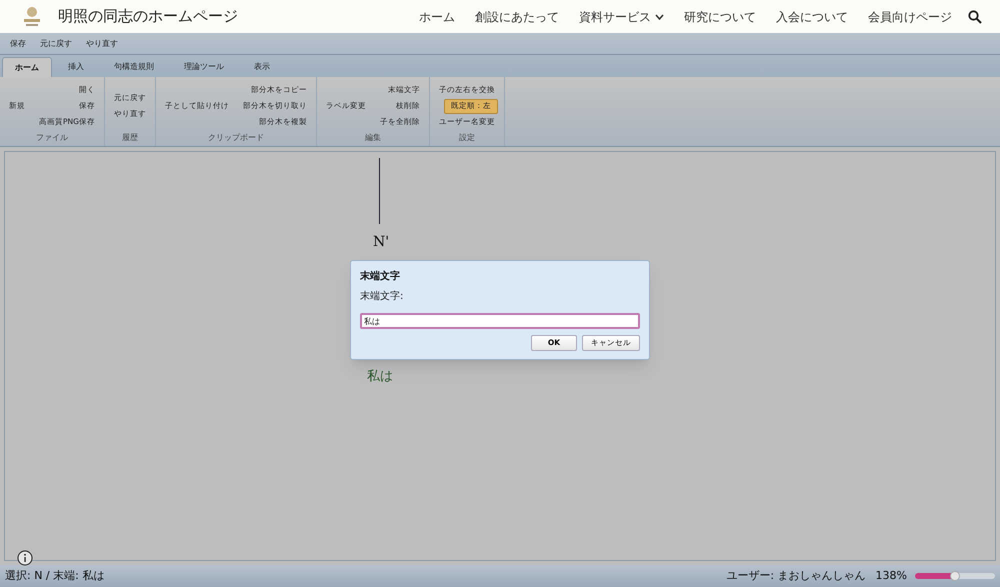 The image size is (1000, 587). Describe the element at coordinates (720, 17) in the screenshot. I see `nav-link: 研究について` at that location.